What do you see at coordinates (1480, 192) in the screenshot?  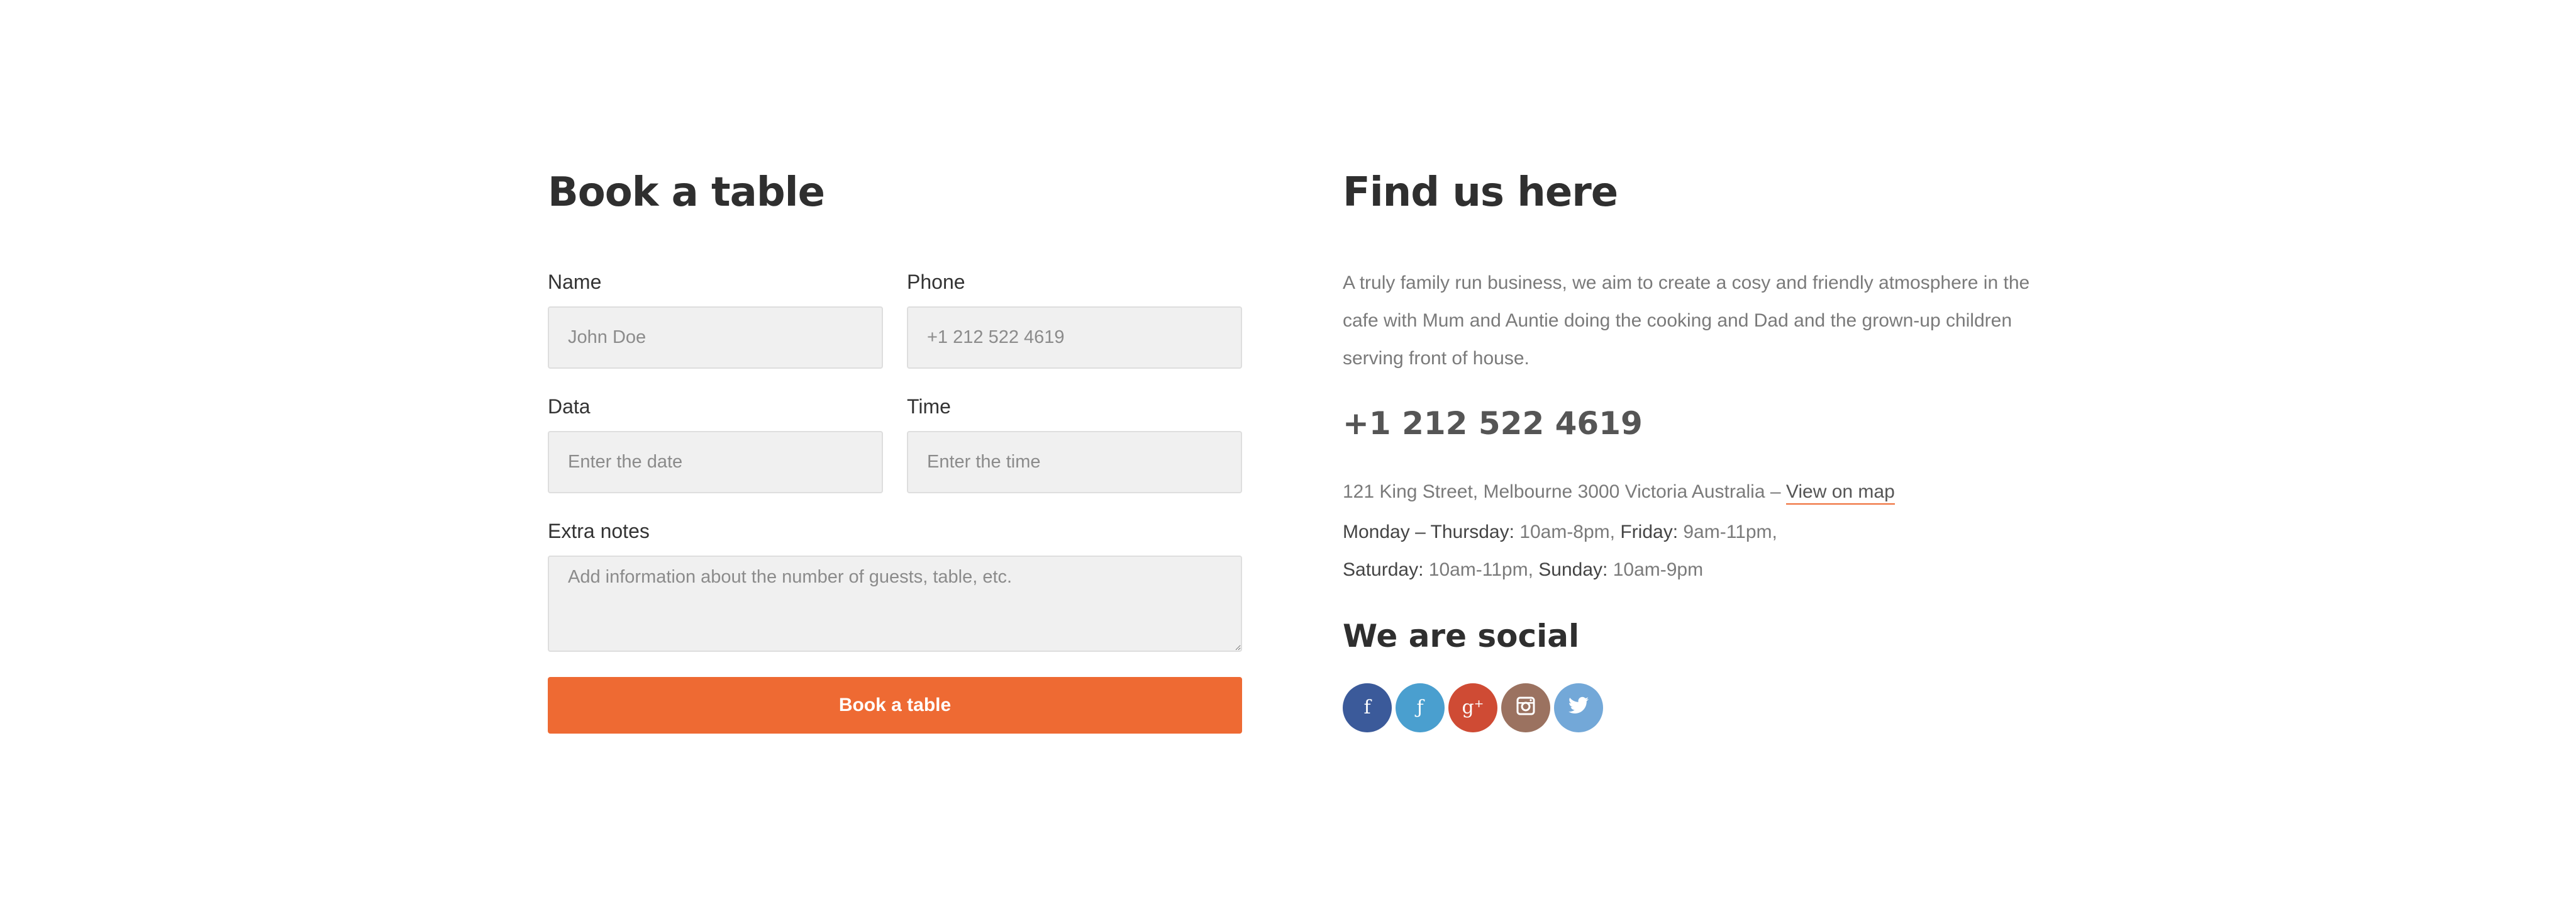 I see `find-us-title: Find us here` at bounding box center [1480, 192].